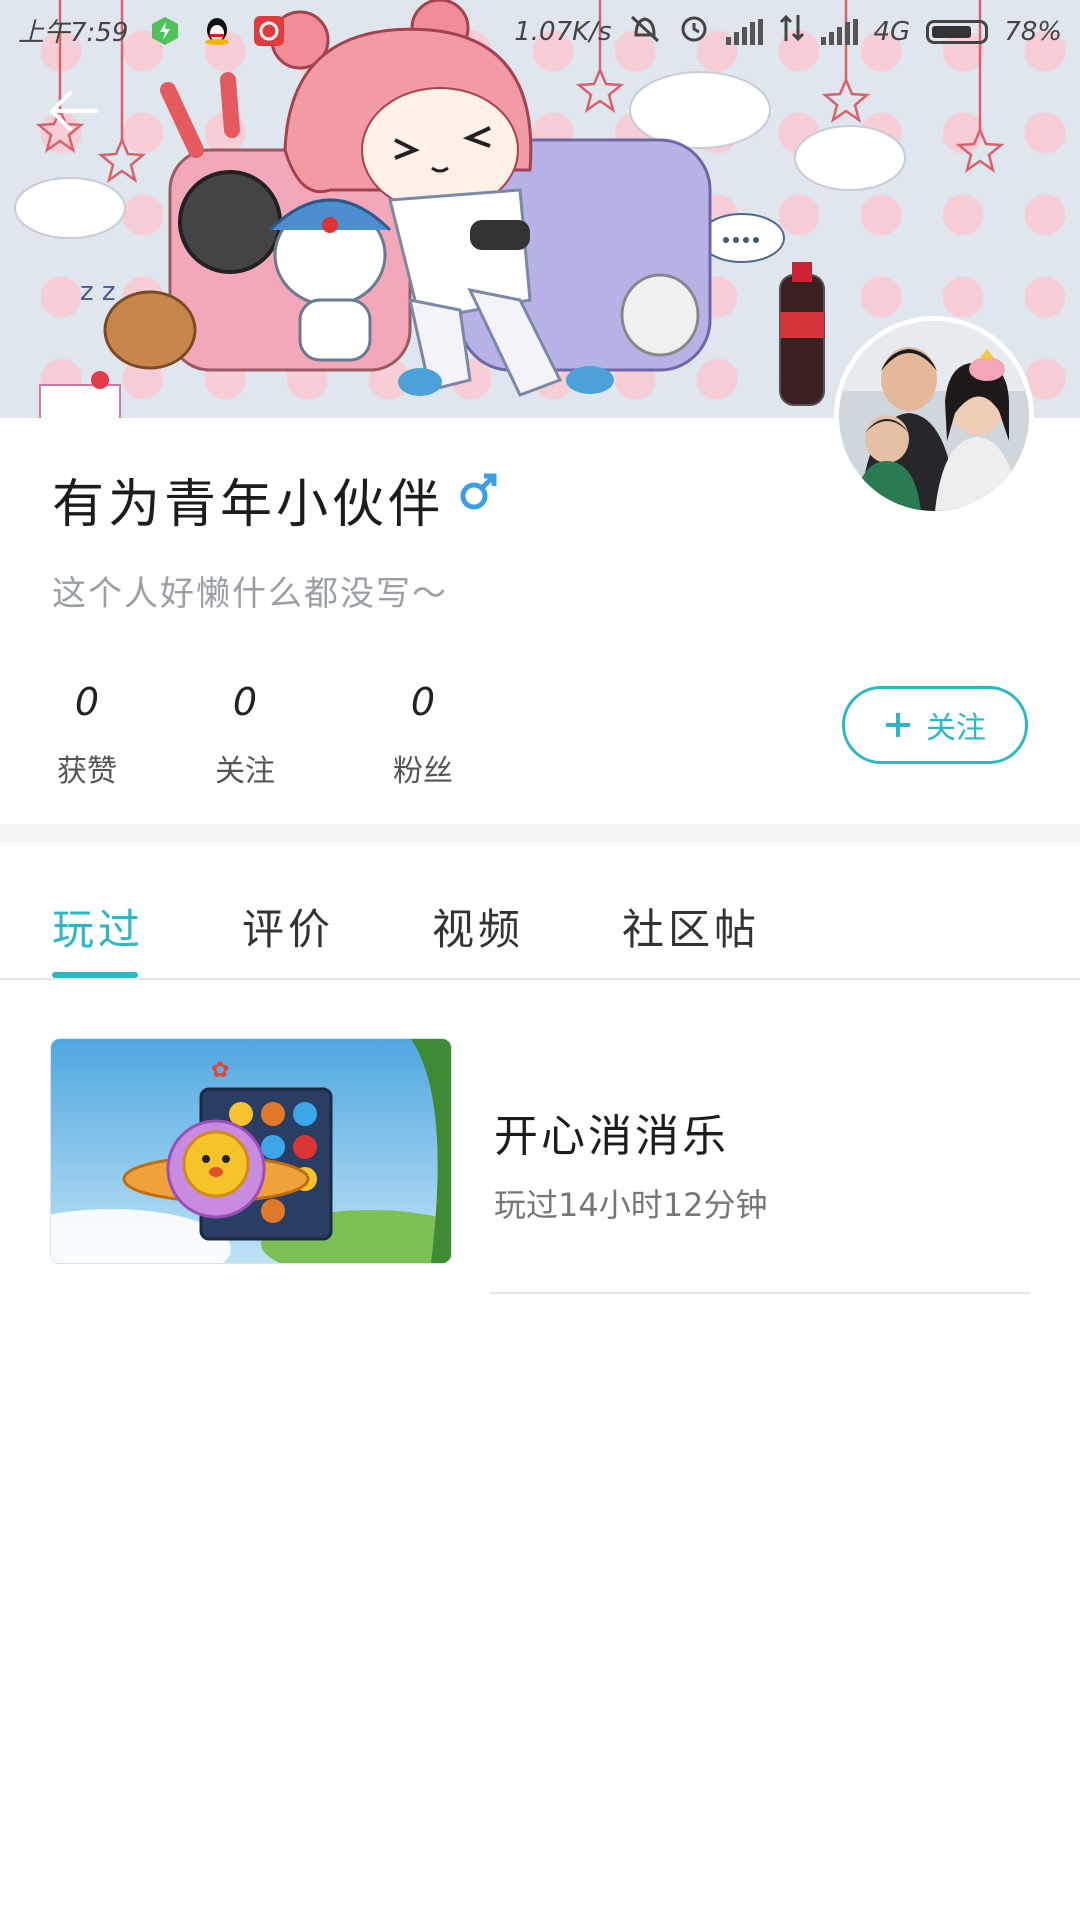 This screenshot has width=1080, height=1920. I want to click on status-bar: 上午7:59 1.07K/s 4G 78%, so click(540, 30).